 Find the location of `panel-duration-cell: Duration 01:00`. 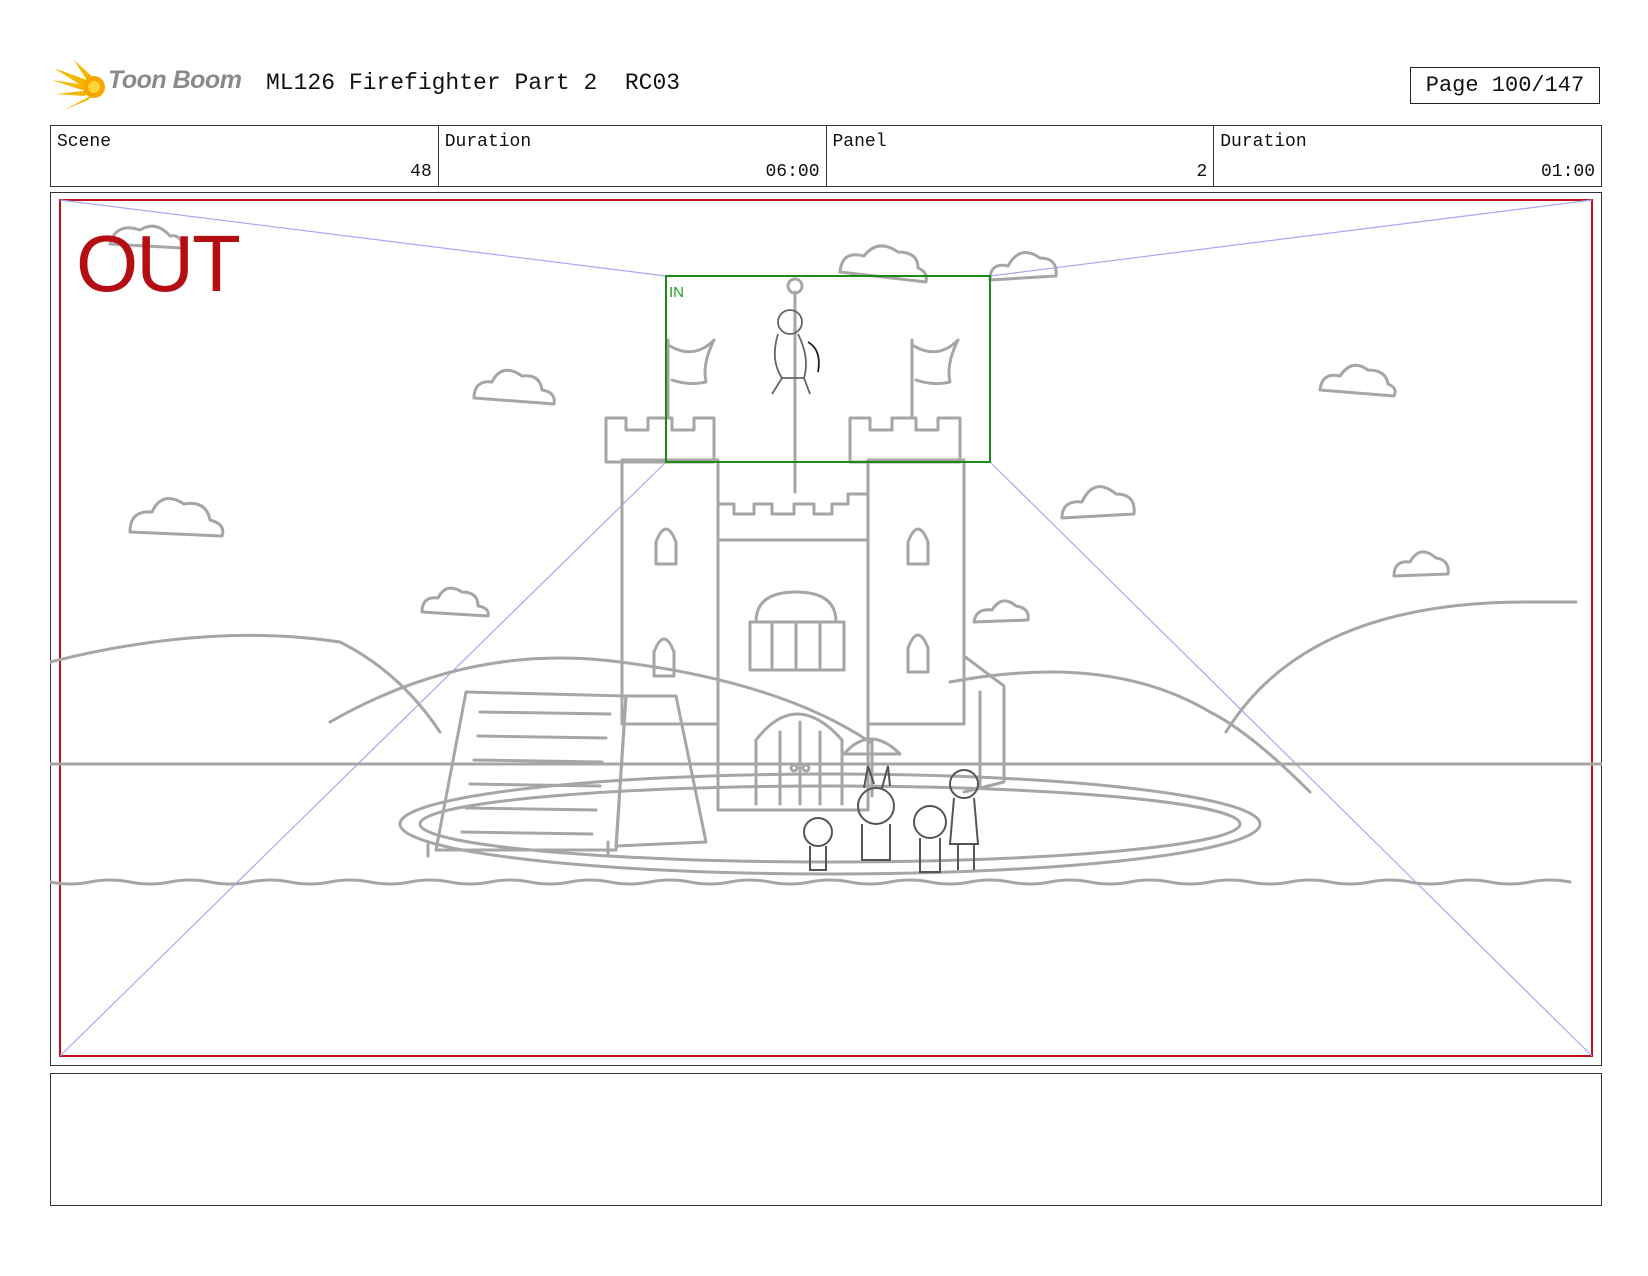

panel-duration-cell: Duration 01:00 is located at coordinates (1407, 156).